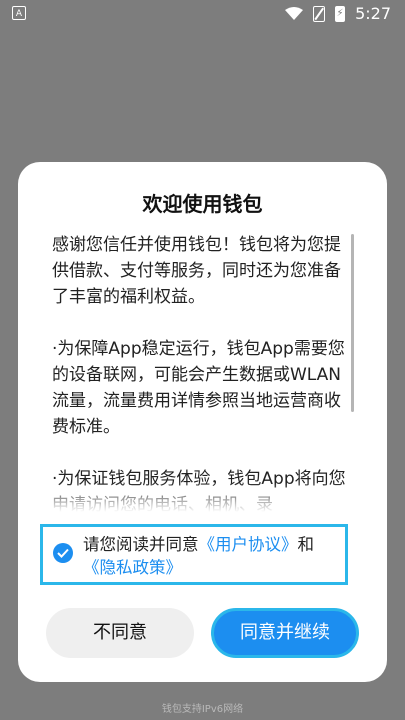 This screenshot has width=405, height=720. I want to click on dialog-title: 欢迎使用钱包, so click(202, 204).